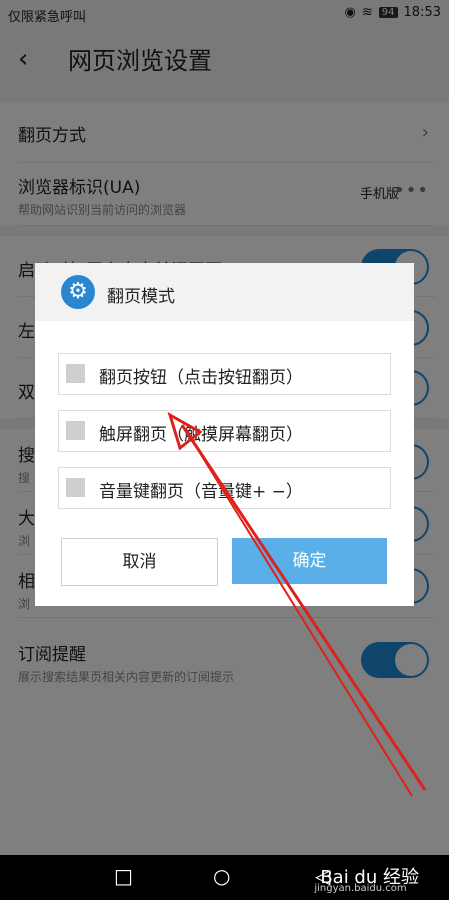 The height and width of the screenshot is (900, 449). I want to click on recents-icon: □, so click(123, 876).